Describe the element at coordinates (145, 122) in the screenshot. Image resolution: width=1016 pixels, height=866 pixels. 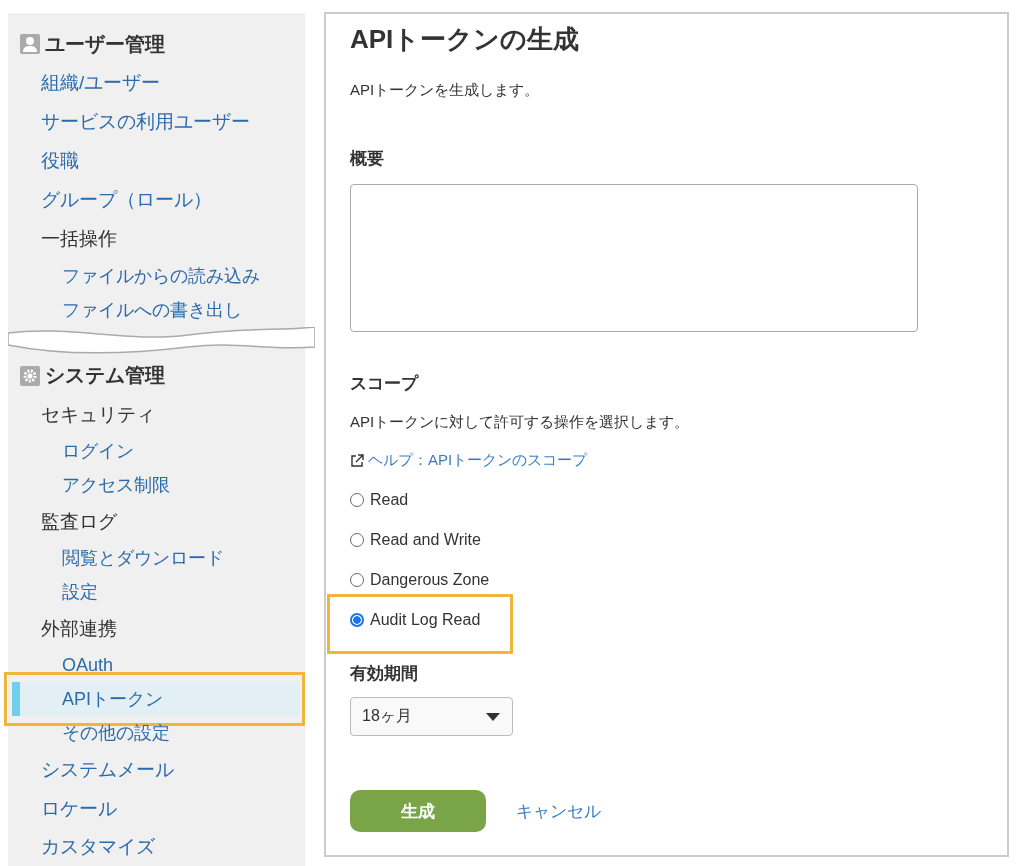
I see `nav-link: サービスの利用ユーザー` at that location.